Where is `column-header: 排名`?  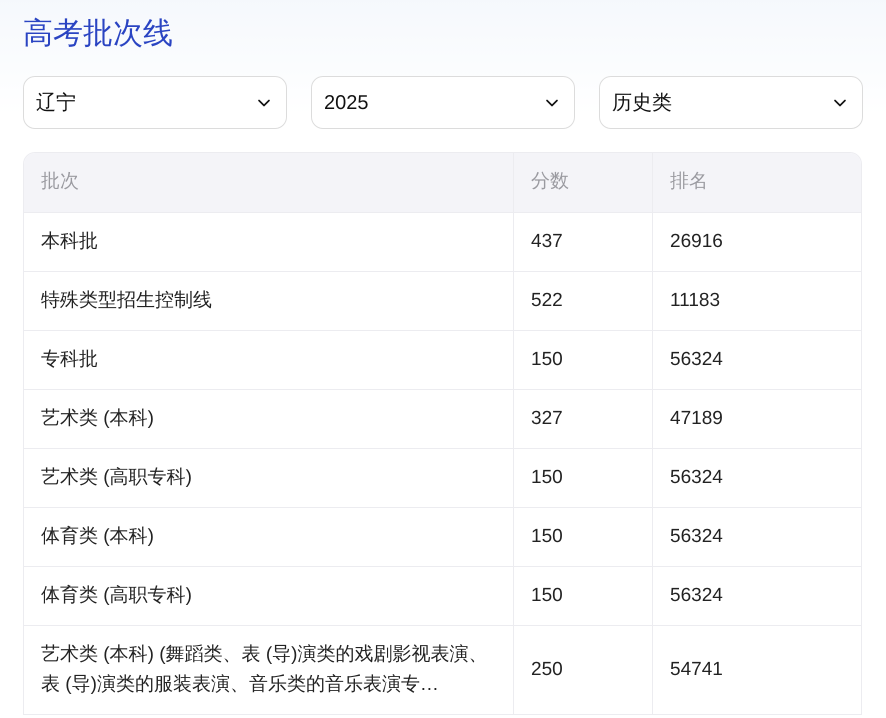 column-header: 排名 is located at coordinates (689, 182).